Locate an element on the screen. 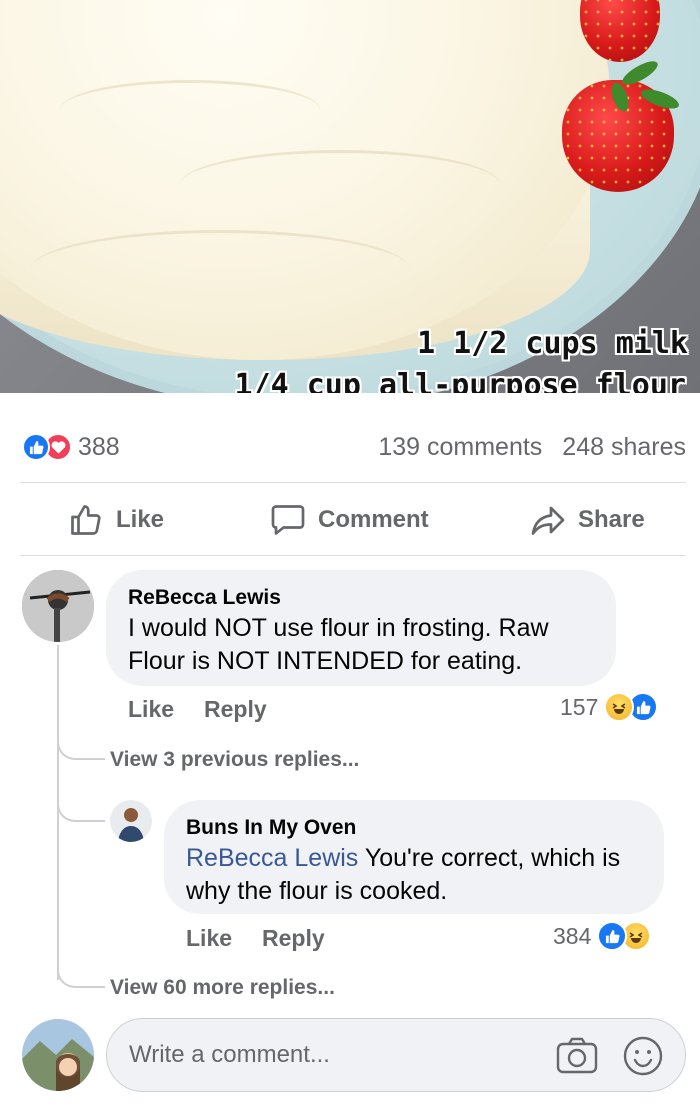 The width and height of the screenshot is (700, 1106). comment-button: Comment is located at coordinates (349, 520).